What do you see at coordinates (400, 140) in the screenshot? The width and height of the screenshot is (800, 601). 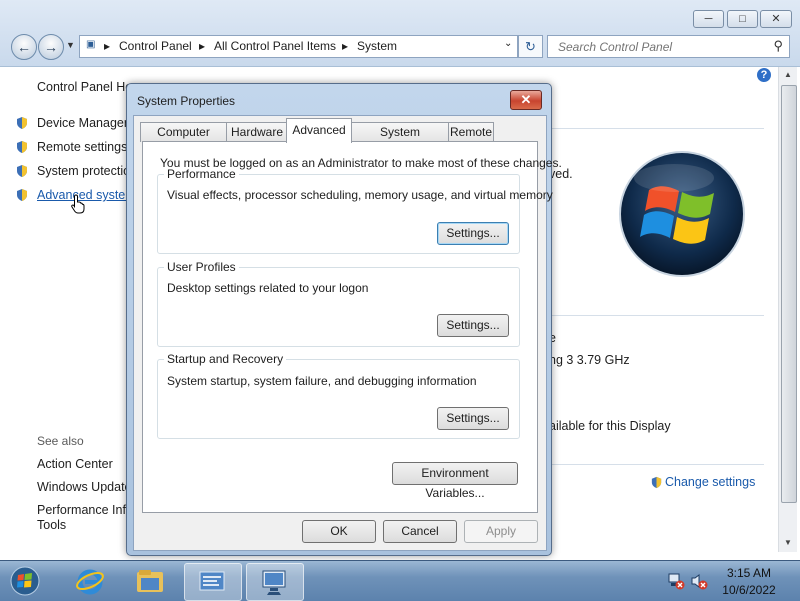 I see `tab-system-protection: System Protection` at bounding box center [400, 140].